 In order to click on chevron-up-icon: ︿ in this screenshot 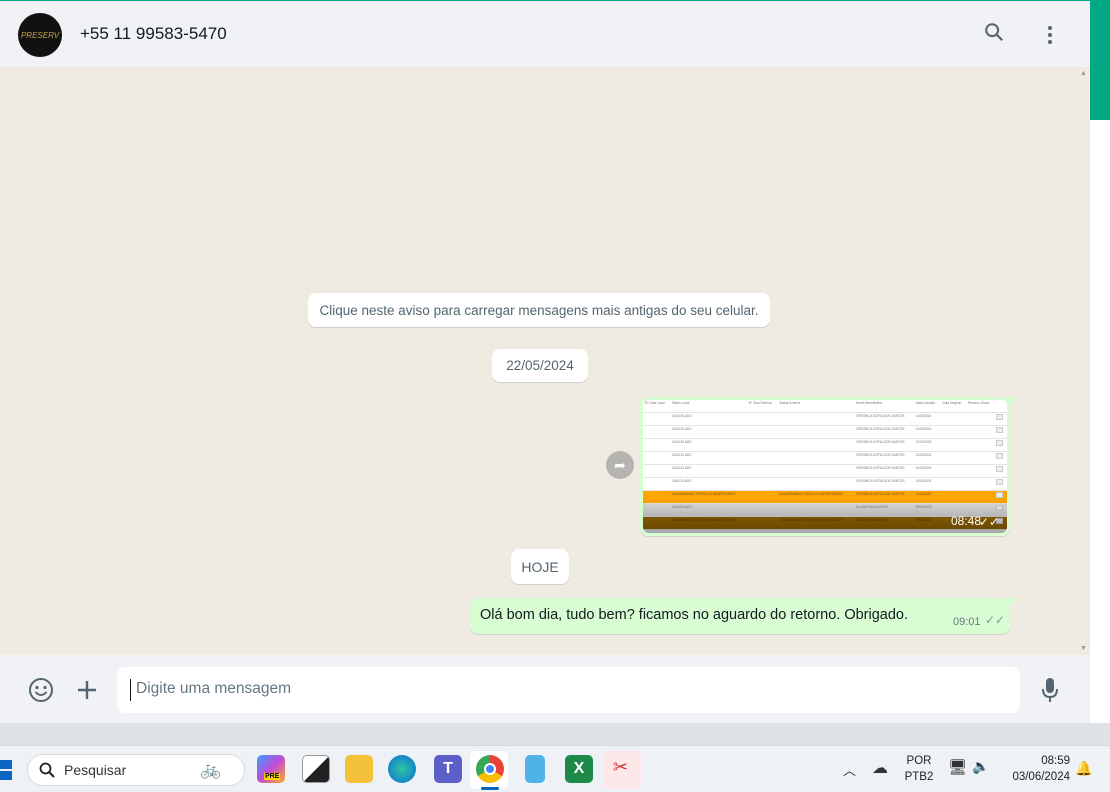, I will do `click(849, 769)`.